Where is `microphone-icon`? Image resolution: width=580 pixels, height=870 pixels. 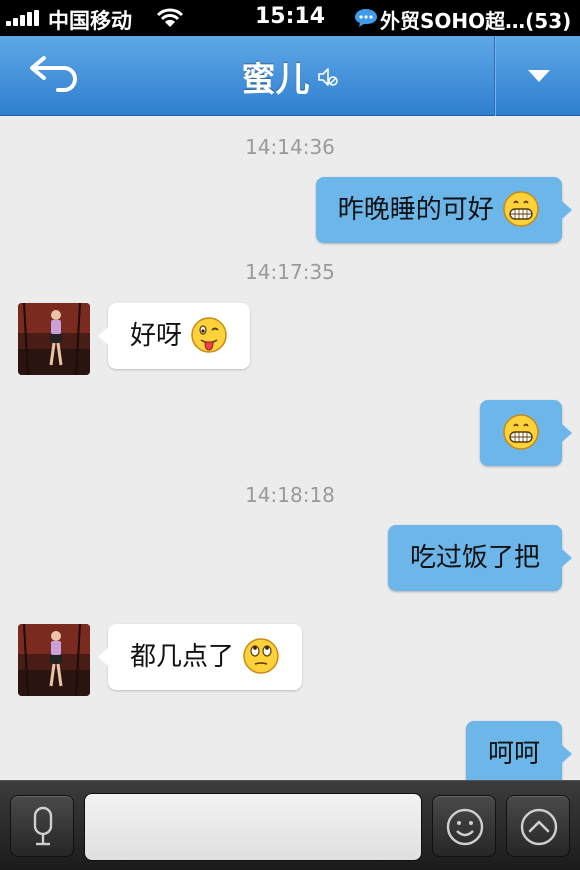 microphone-icon is located at coordinates (43, 826).